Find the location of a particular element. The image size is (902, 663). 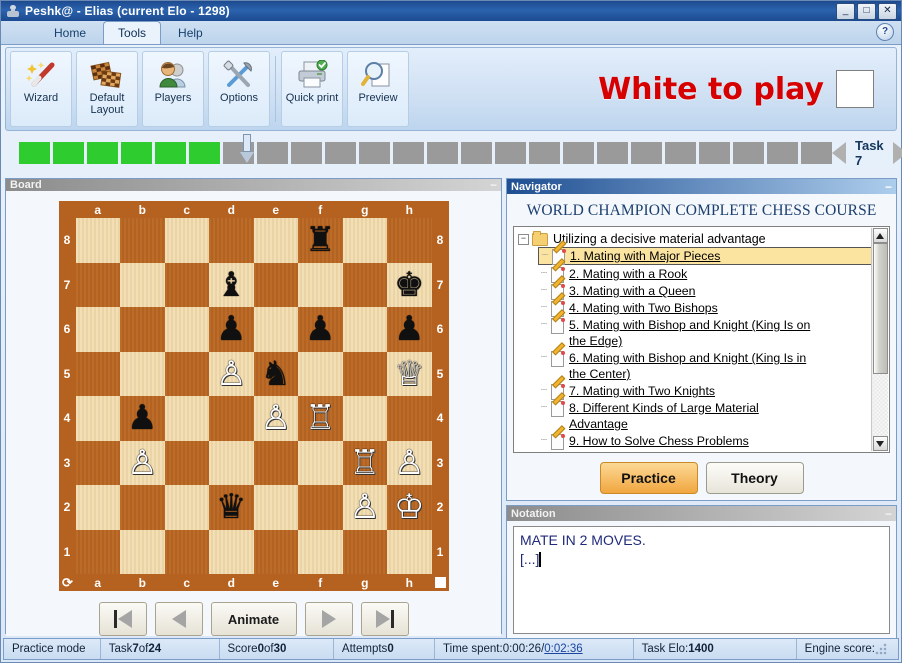

square-f8: ♜ is located at coordinates (320, 240).